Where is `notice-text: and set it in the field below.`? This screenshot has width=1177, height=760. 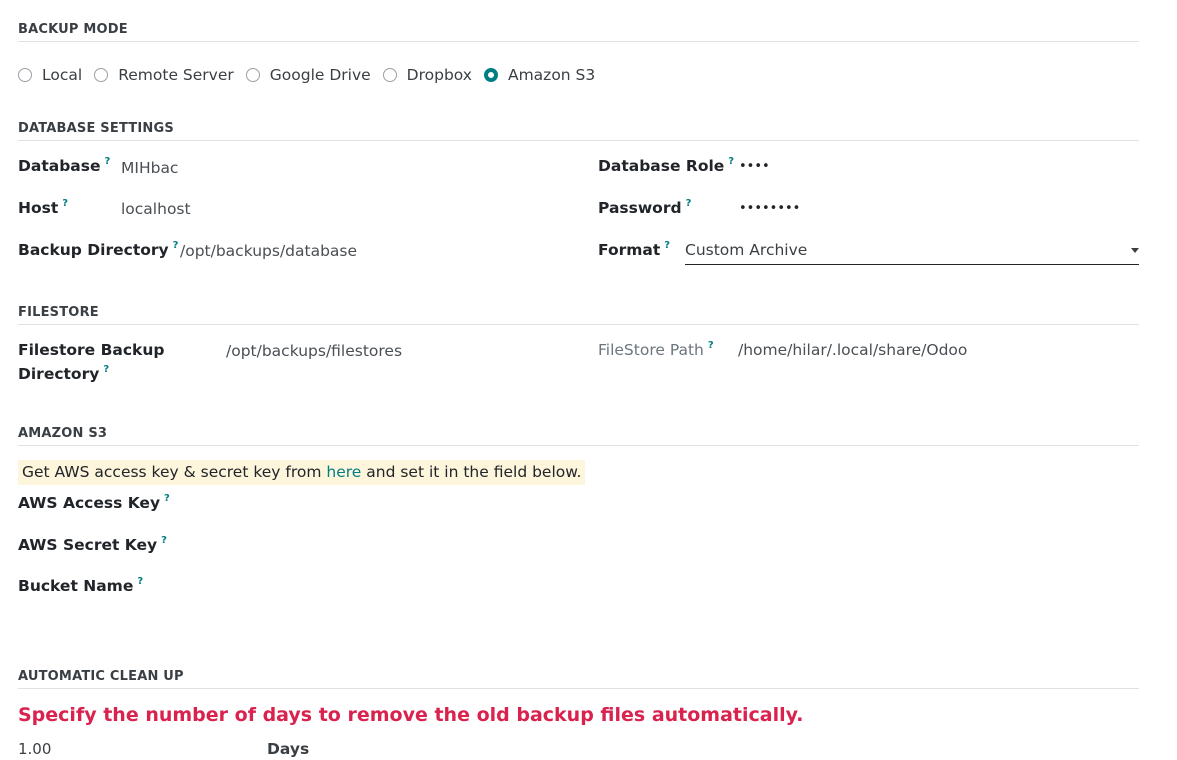
notice-text: and set it in the field below. is located at coordinates (471, 472).